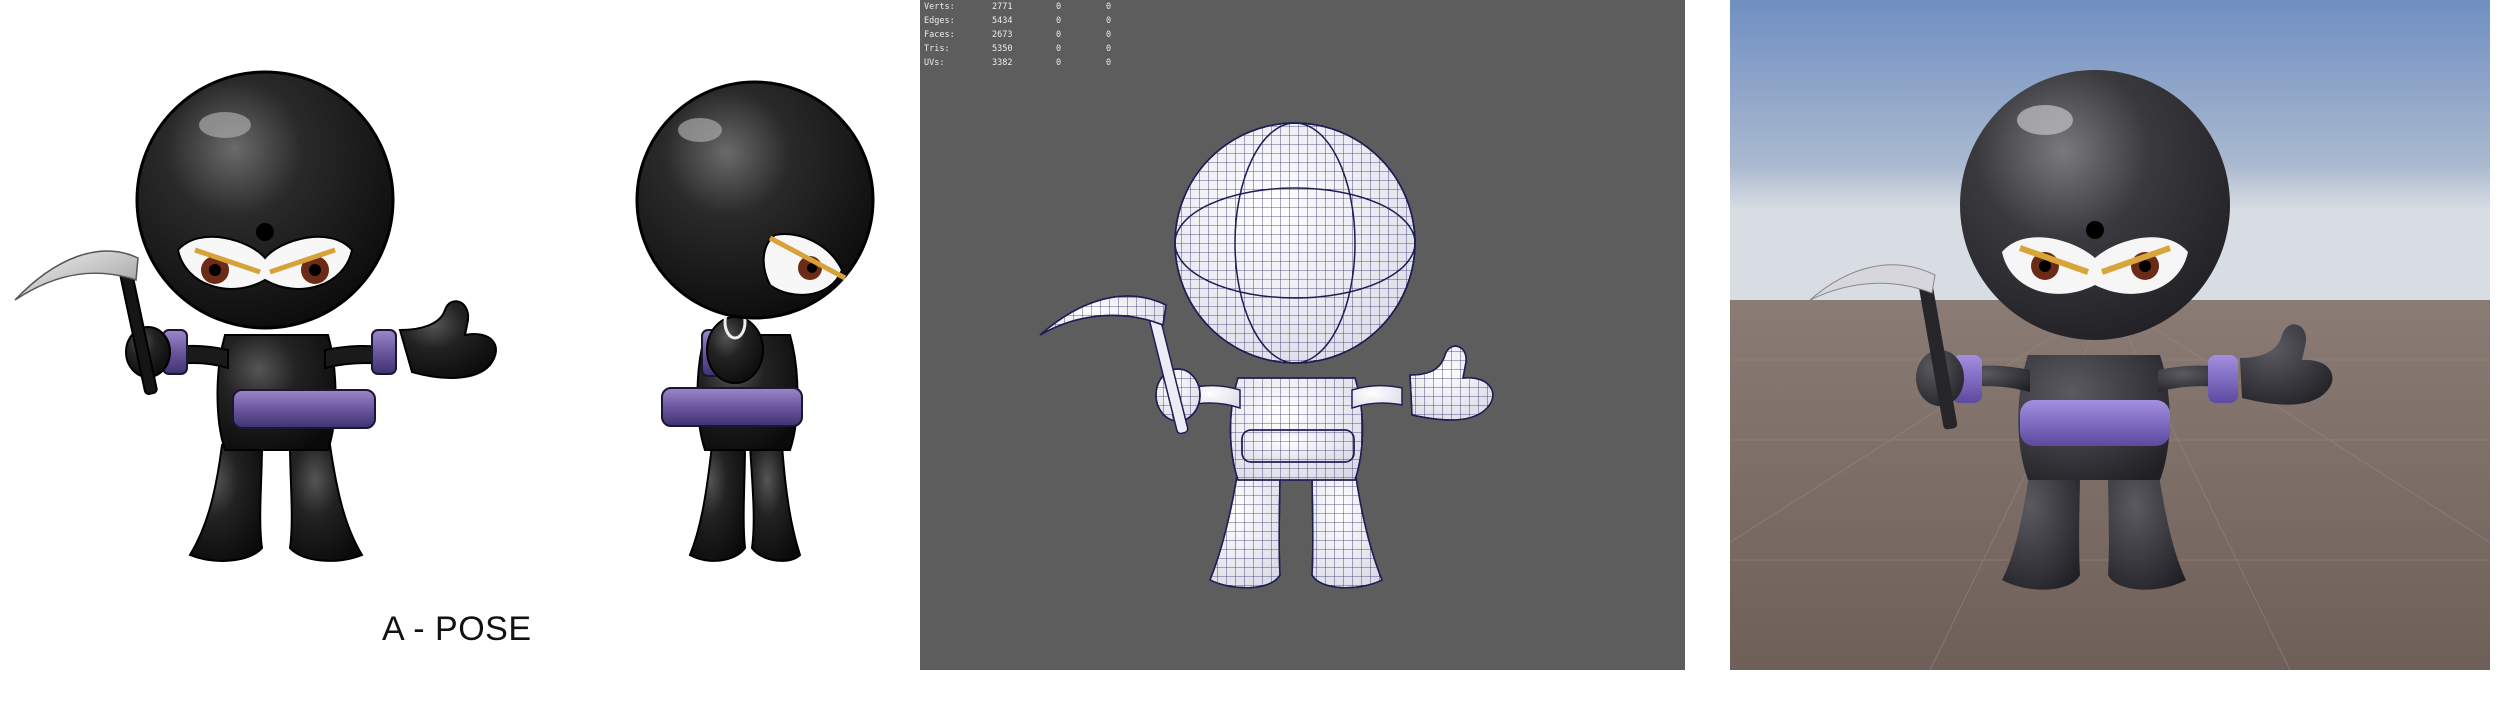 Image resolution: width=2500 pixels, height=714 pixels. Describe the element at coordinates (457, 629) in the screenshot. I see `a-pose-caption: A - POSE` at that location.